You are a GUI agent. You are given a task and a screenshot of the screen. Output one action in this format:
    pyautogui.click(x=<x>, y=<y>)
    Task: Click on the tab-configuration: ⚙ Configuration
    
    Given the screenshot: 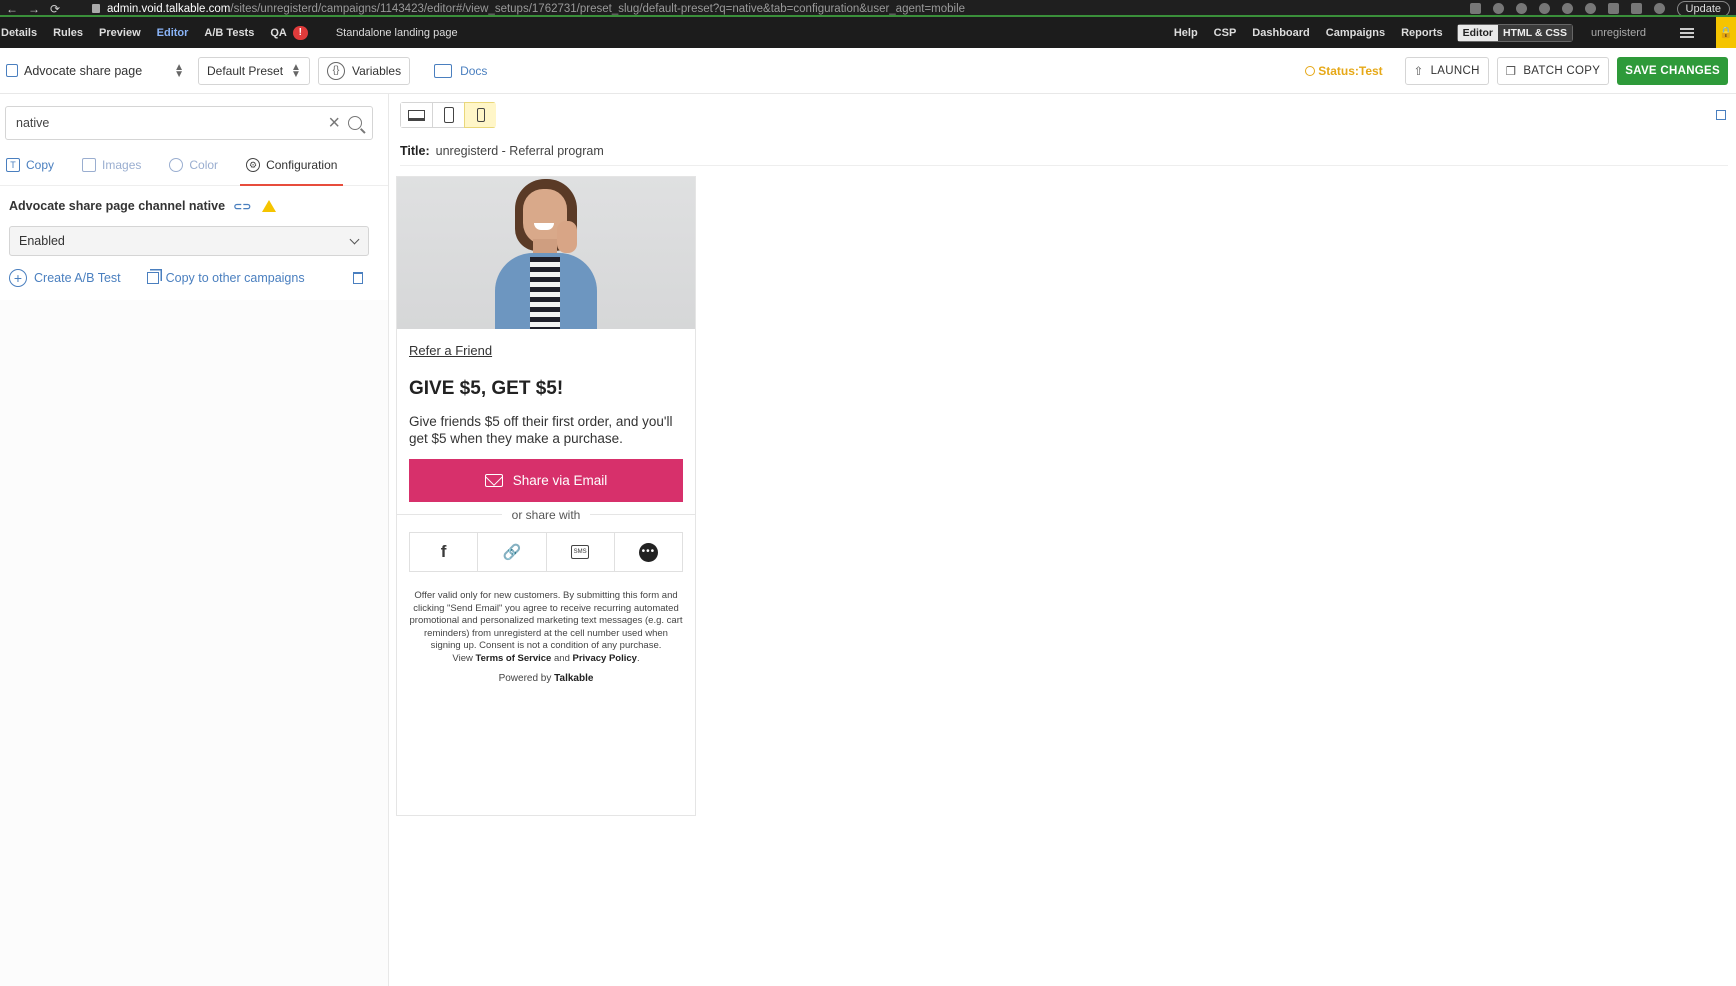 What is the action you would take?
    pyautogui.click(x=292, y=165)
    